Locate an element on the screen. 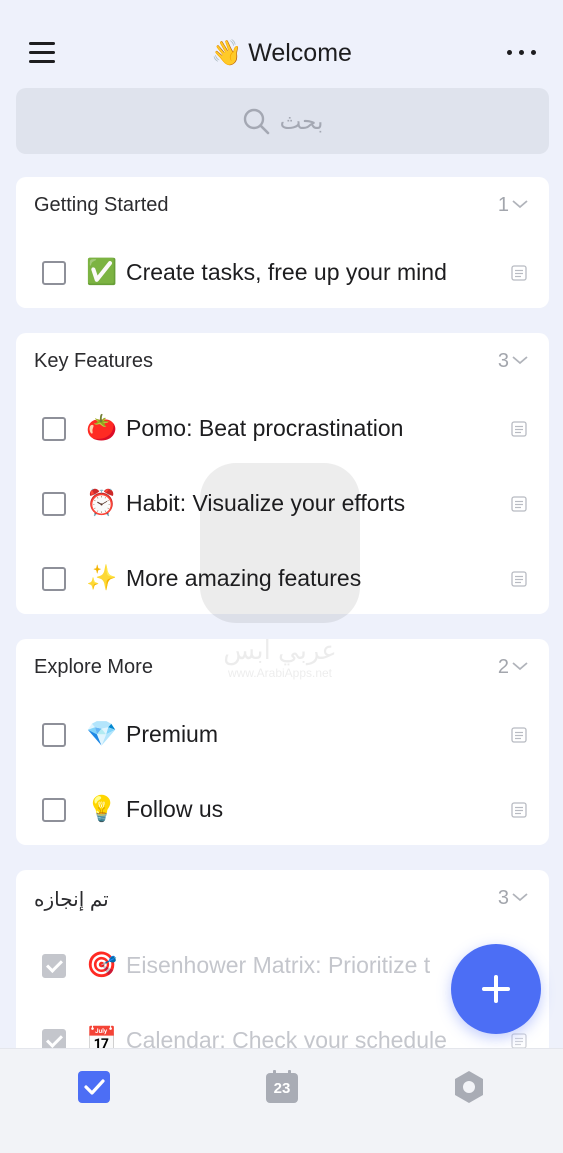 The image size is (563, 1153). task-title: More amazing features is located at coordinates (243, 578).